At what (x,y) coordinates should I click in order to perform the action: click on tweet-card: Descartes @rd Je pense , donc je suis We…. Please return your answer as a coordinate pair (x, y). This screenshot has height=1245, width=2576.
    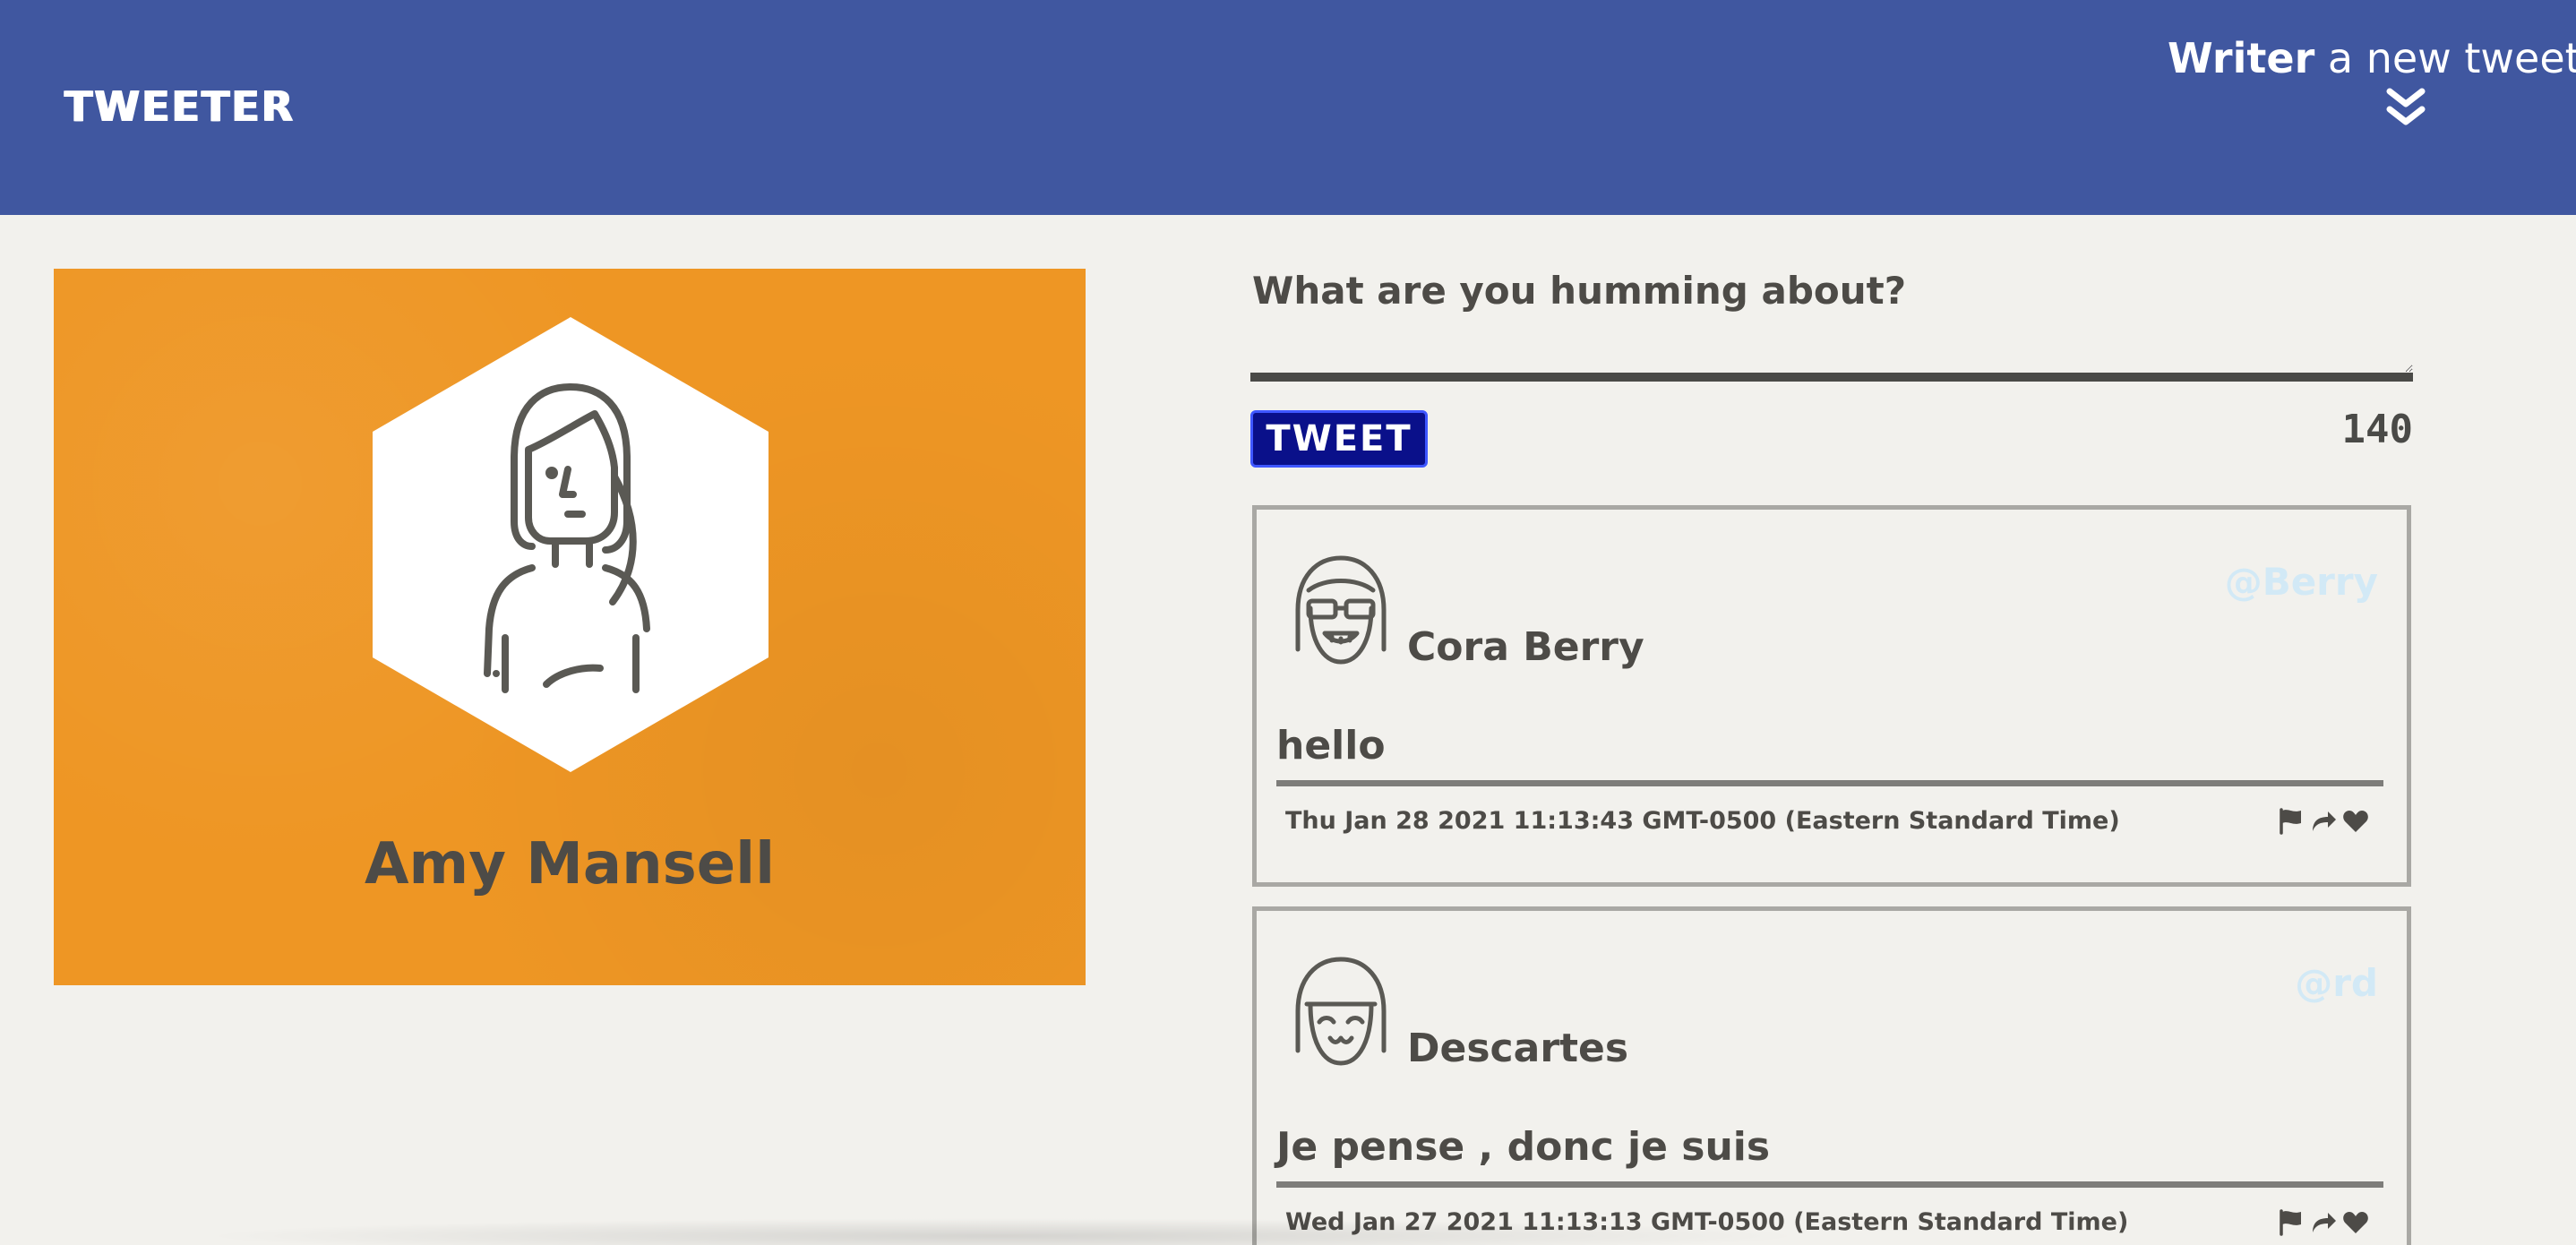
    Looking at the image, I should click on (1831, 1075).